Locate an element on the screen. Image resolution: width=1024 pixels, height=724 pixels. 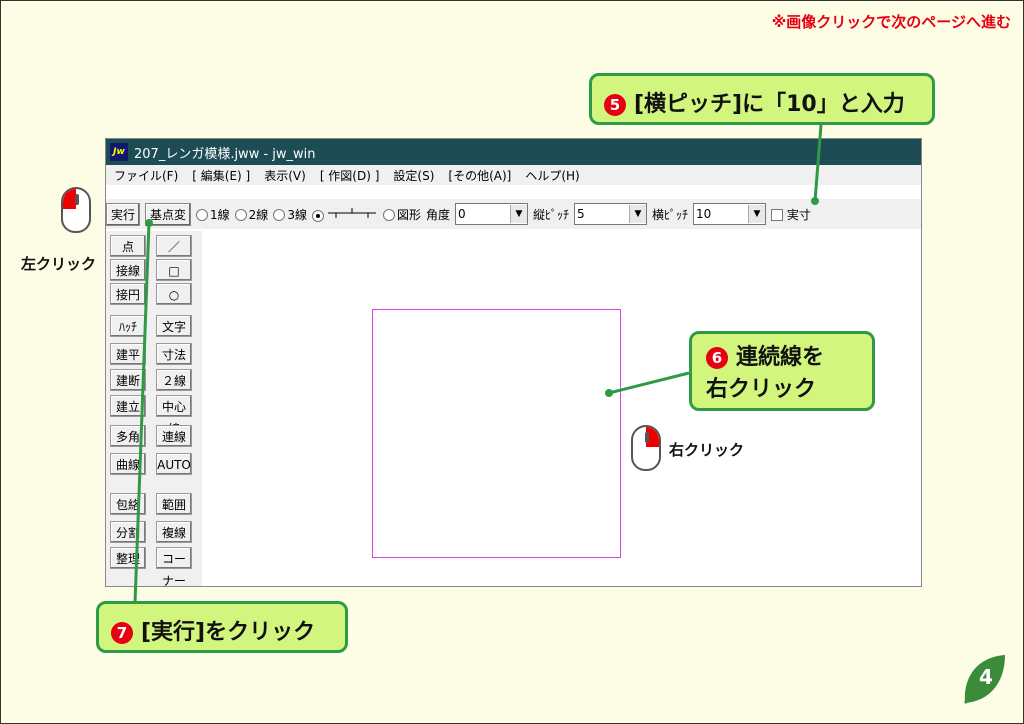
page-number-badge: 4 is located at coordinates (984, 679).